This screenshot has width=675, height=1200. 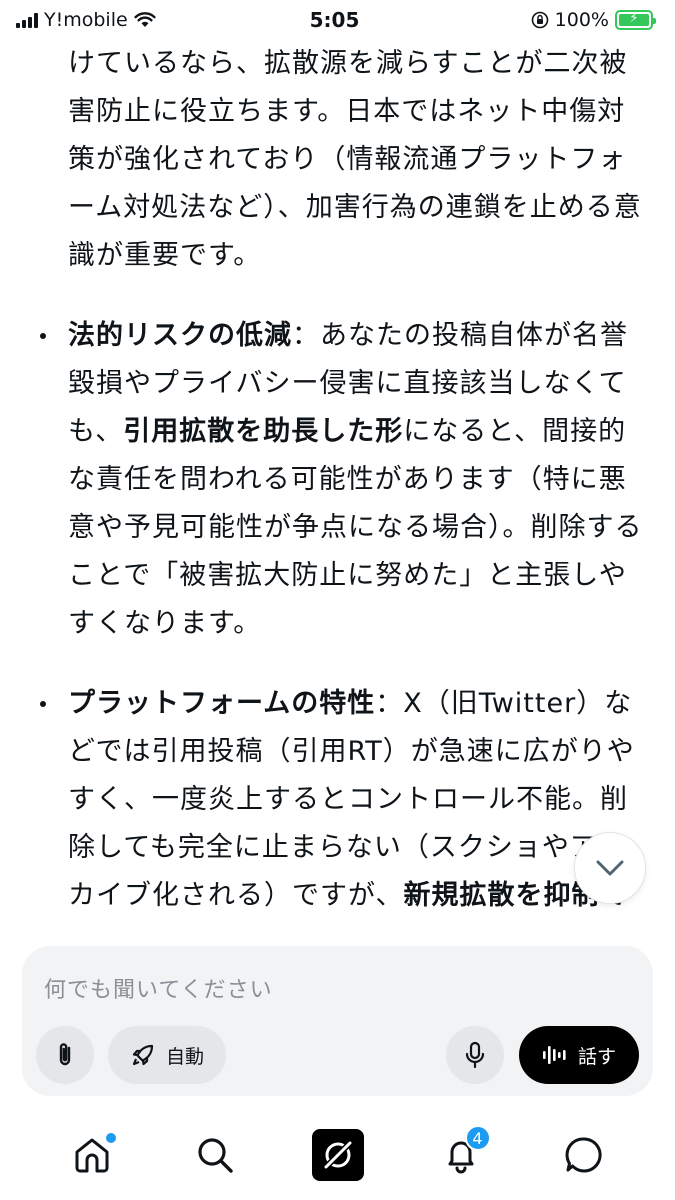 I want to click on nav-search, so click(x=215, y=1155).